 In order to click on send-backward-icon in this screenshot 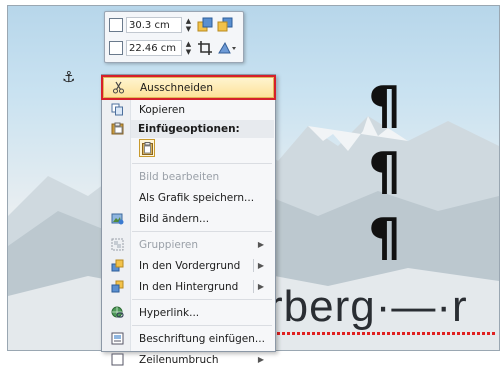, I will do `click(225, 25)`.